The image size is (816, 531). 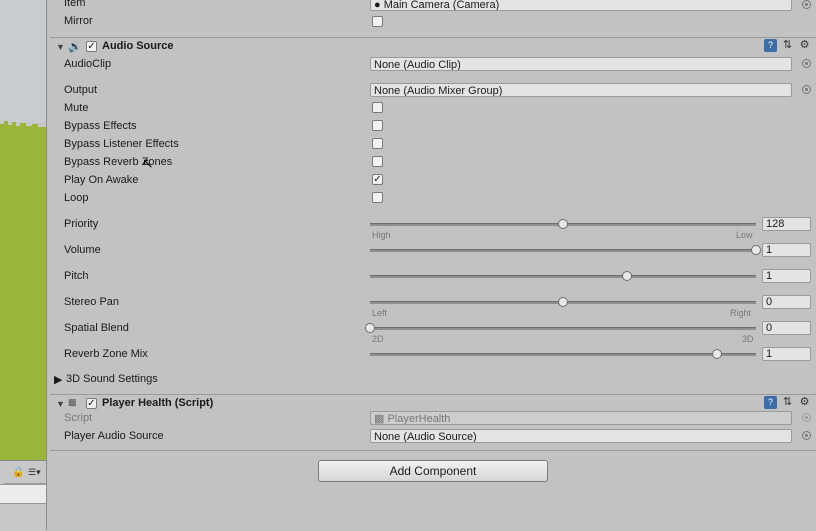 What do you see at coordinates (786, 276) in the screenshot?
I see `pitch-value: 1` at bounding box center [786, 276].